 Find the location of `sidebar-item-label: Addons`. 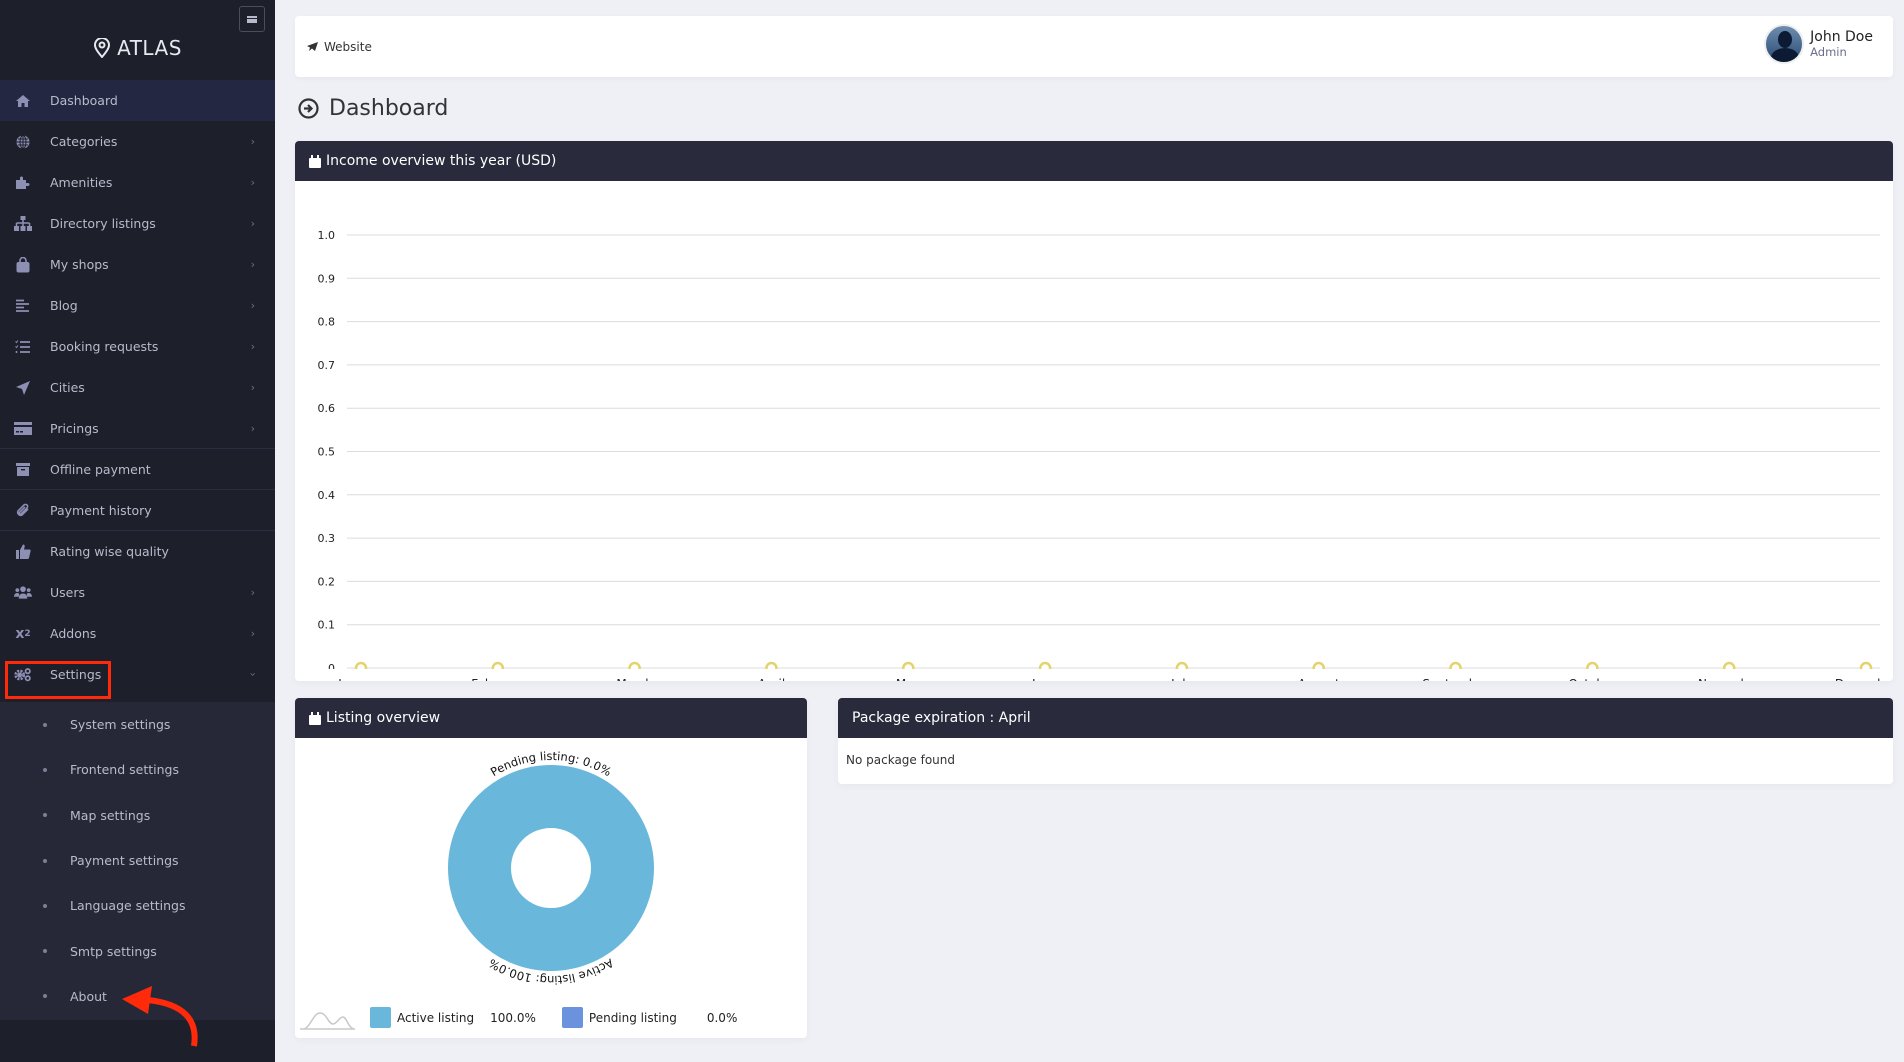

sidebar-item-label: Addons is located at coordinates (73, 633).